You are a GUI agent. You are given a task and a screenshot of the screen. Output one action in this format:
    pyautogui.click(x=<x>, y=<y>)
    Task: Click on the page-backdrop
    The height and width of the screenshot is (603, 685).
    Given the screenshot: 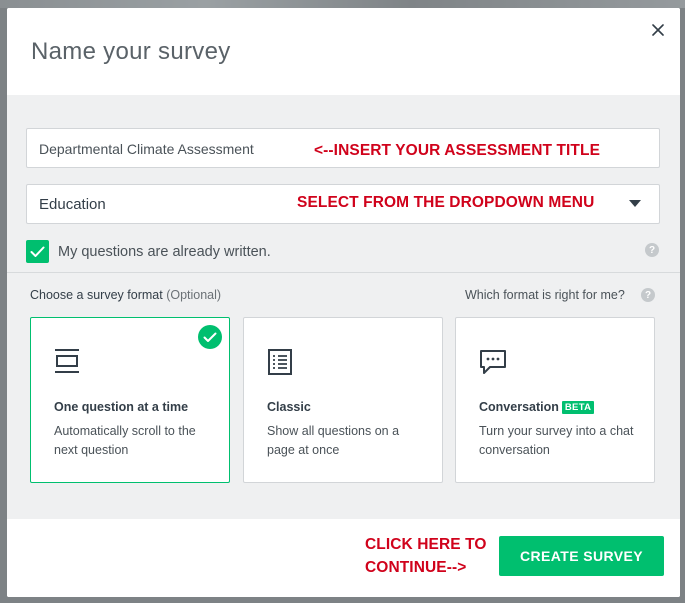 What is the action you would take?
    pyautogui.click(x=342, y=4)
    